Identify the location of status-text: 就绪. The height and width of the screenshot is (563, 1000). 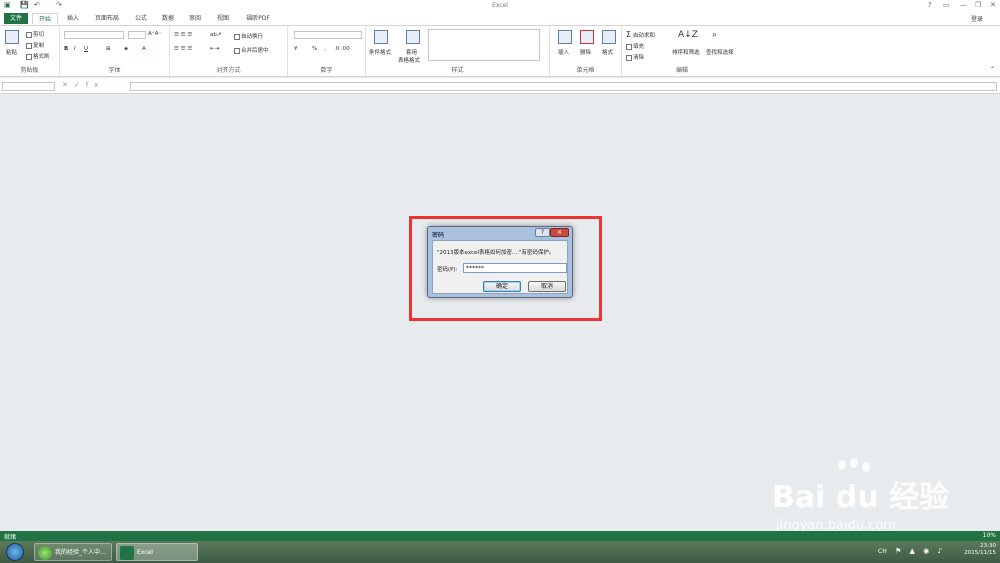
(10, 537).